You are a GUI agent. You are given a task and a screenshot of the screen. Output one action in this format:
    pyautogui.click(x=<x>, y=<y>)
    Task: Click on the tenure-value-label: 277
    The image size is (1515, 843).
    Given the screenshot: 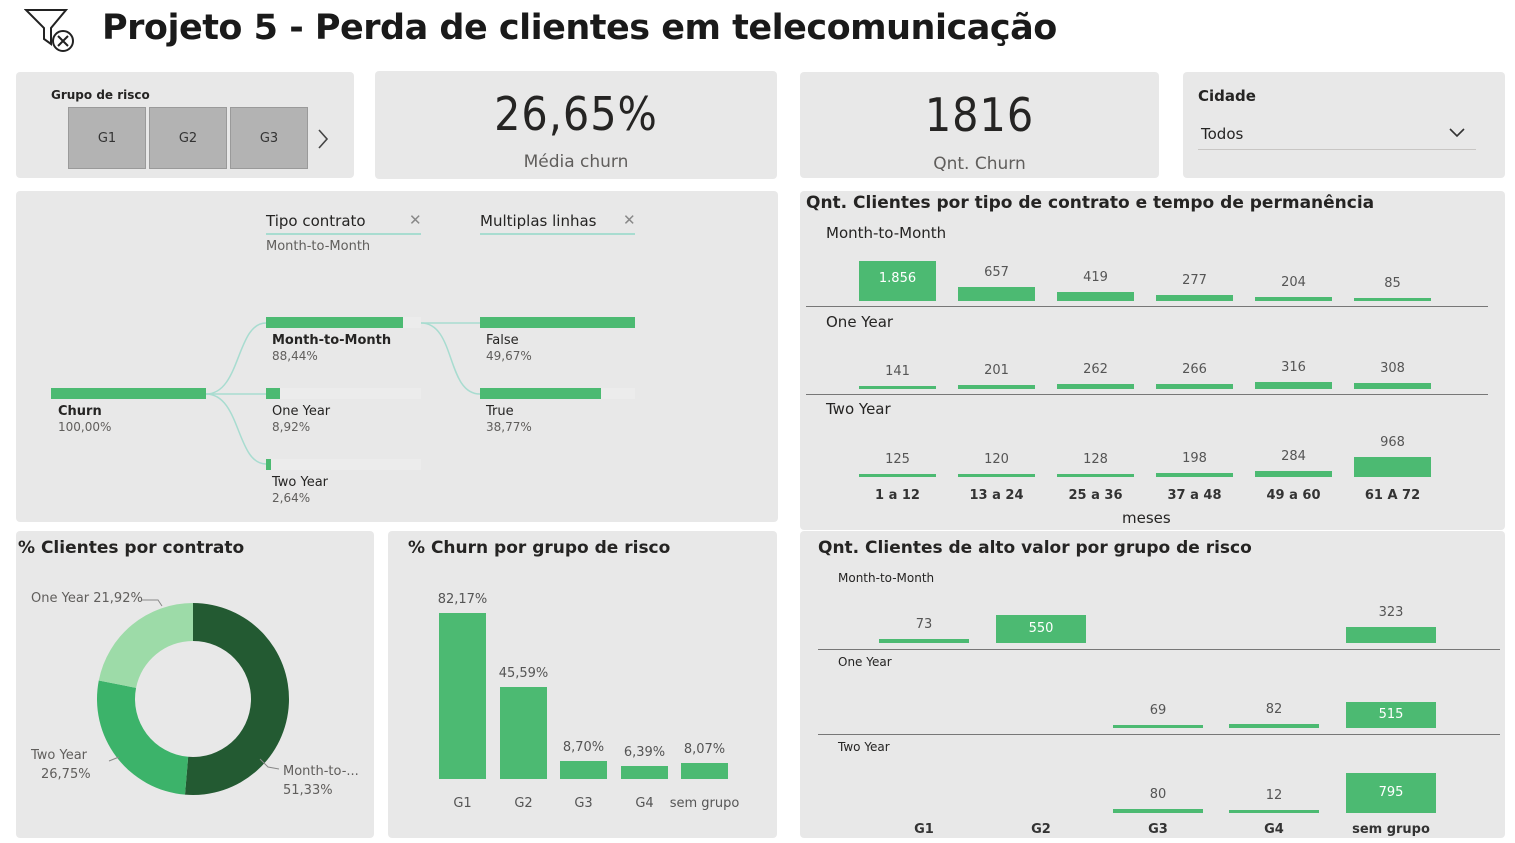 What is the action you would take?
    pyautogui.click(x=1194, y=281)
    